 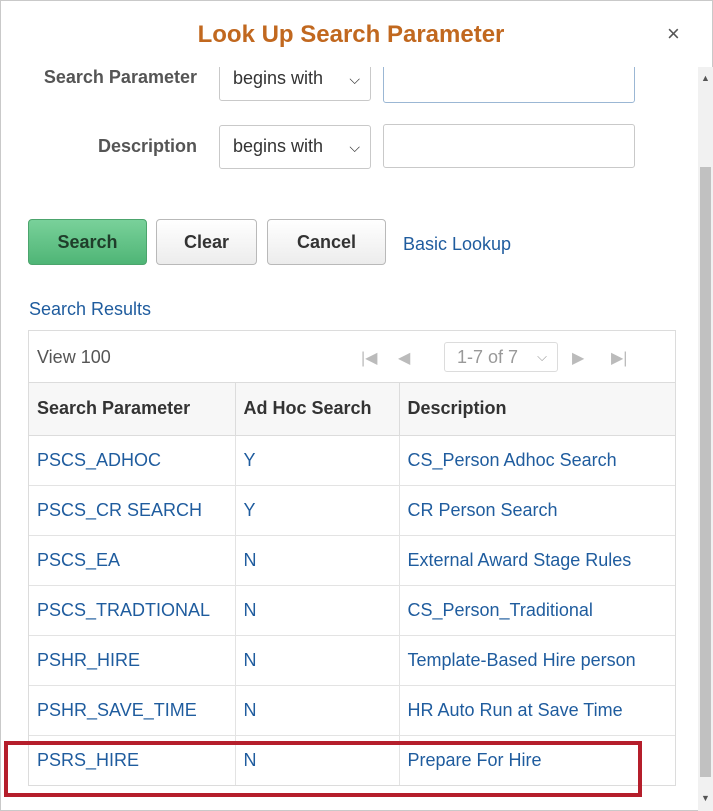 I want to click on table-row: PSCS_EA N External Award Stage Rules, so click(x=352, y=560).